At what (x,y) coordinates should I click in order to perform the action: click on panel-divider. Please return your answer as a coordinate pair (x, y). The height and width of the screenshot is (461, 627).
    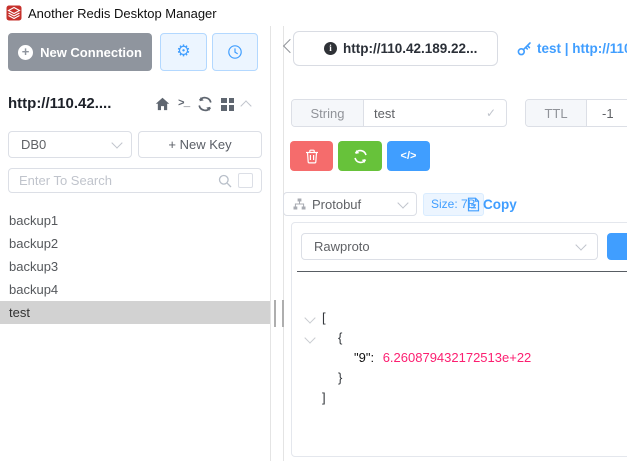
    Looking at the image, I should click on (283, 243).